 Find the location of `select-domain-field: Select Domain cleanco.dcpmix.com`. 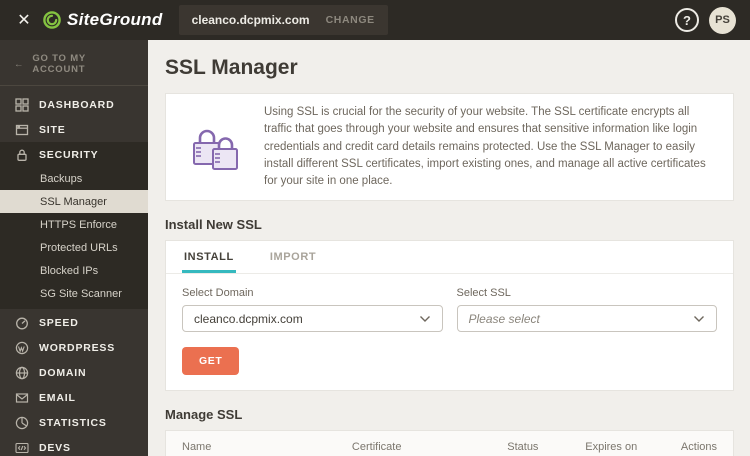

select-domain-field: Select Domain cleanco.dcpmix.com is located at coordinates (312, 310).